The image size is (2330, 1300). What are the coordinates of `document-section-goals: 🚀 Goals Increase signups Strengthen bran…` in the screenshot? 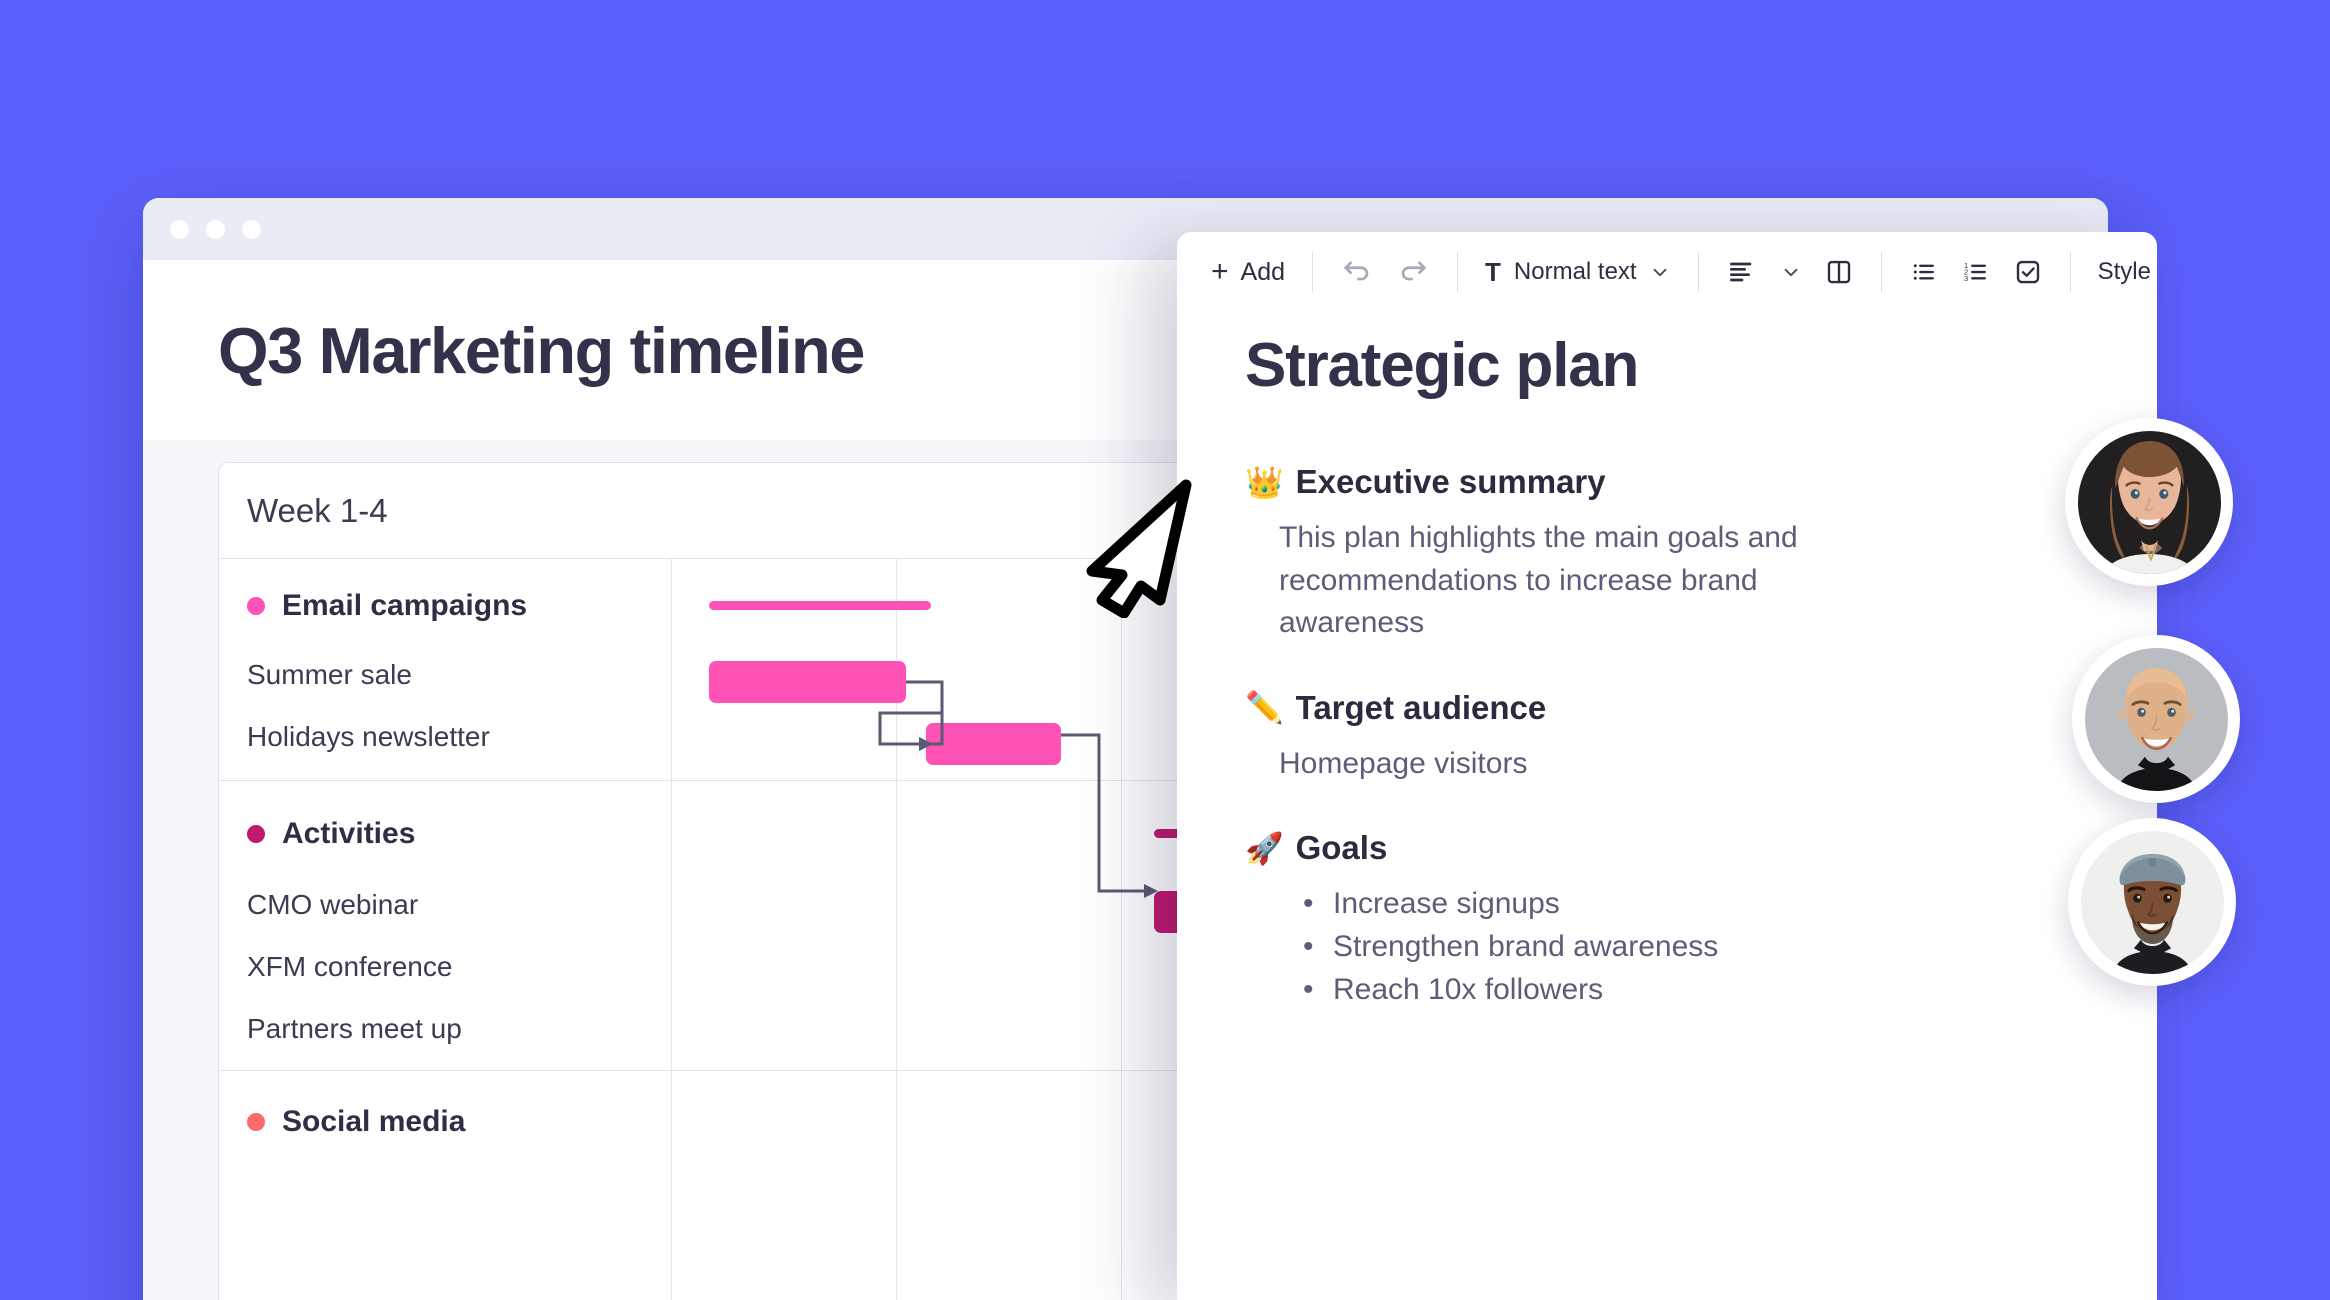 It's located at (1701, 920).